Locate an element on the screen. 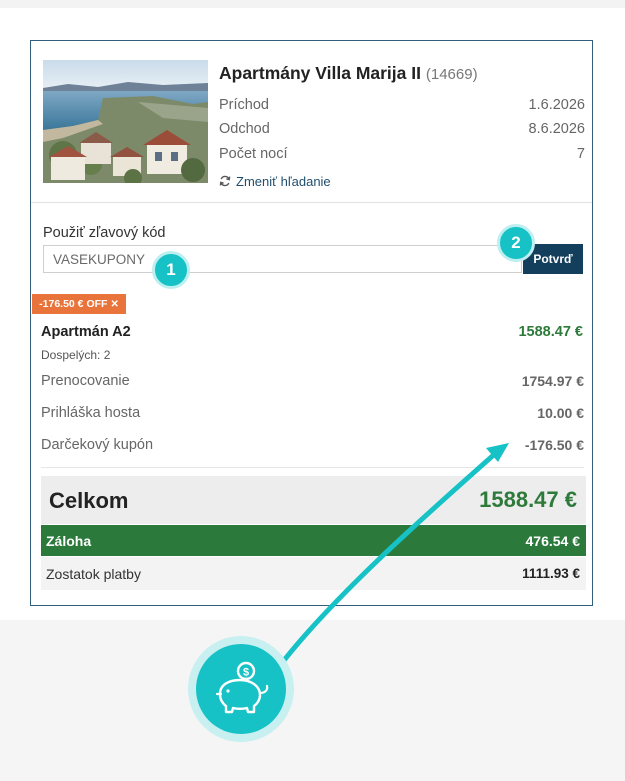 Image resolution: width=625 pixels, height=781 pixels. arrival-label: Príchod is located at coordinates (244, 105).